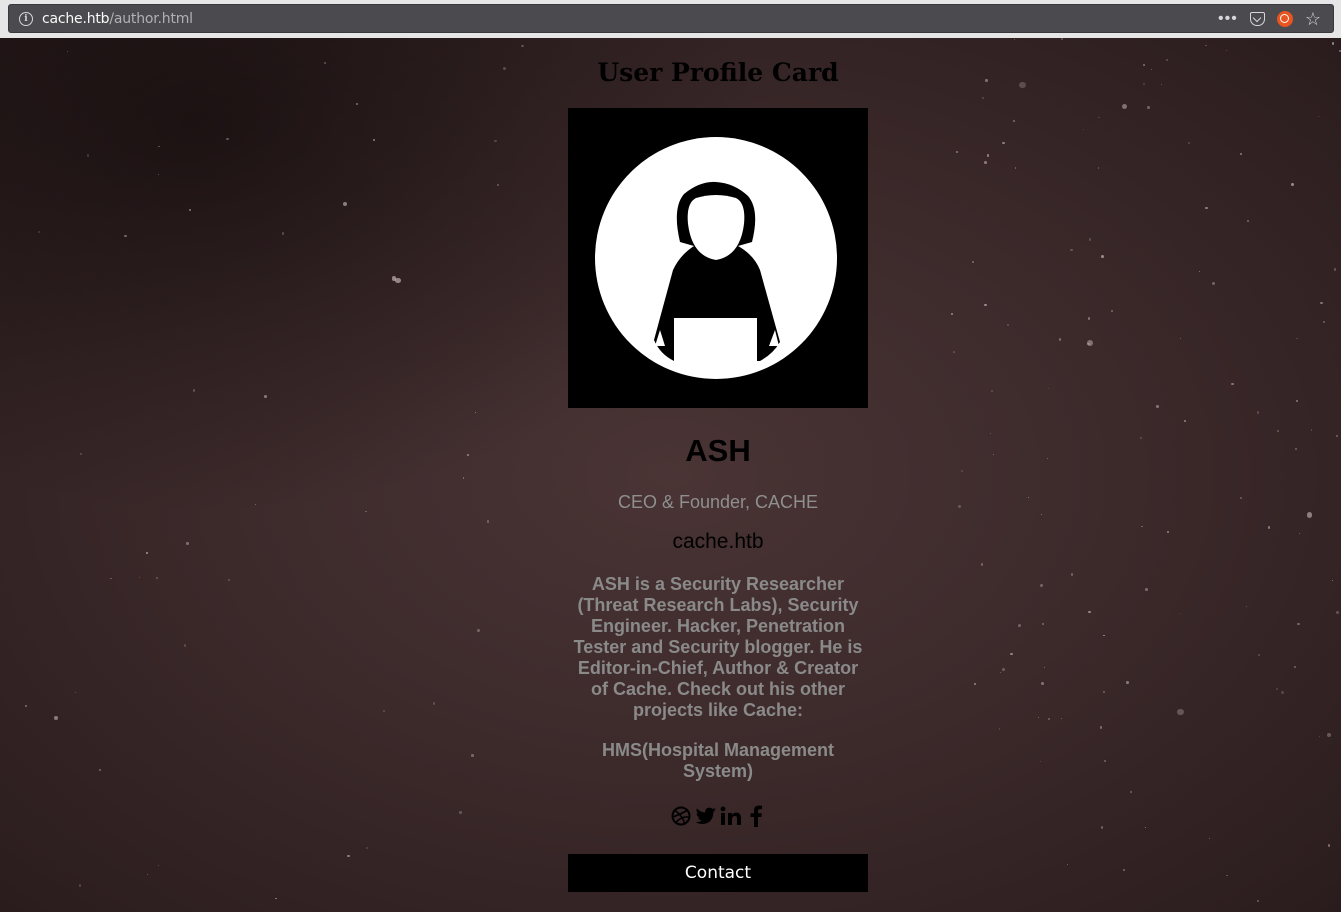  I want to click on dribbble-icon, so click(681, 816).